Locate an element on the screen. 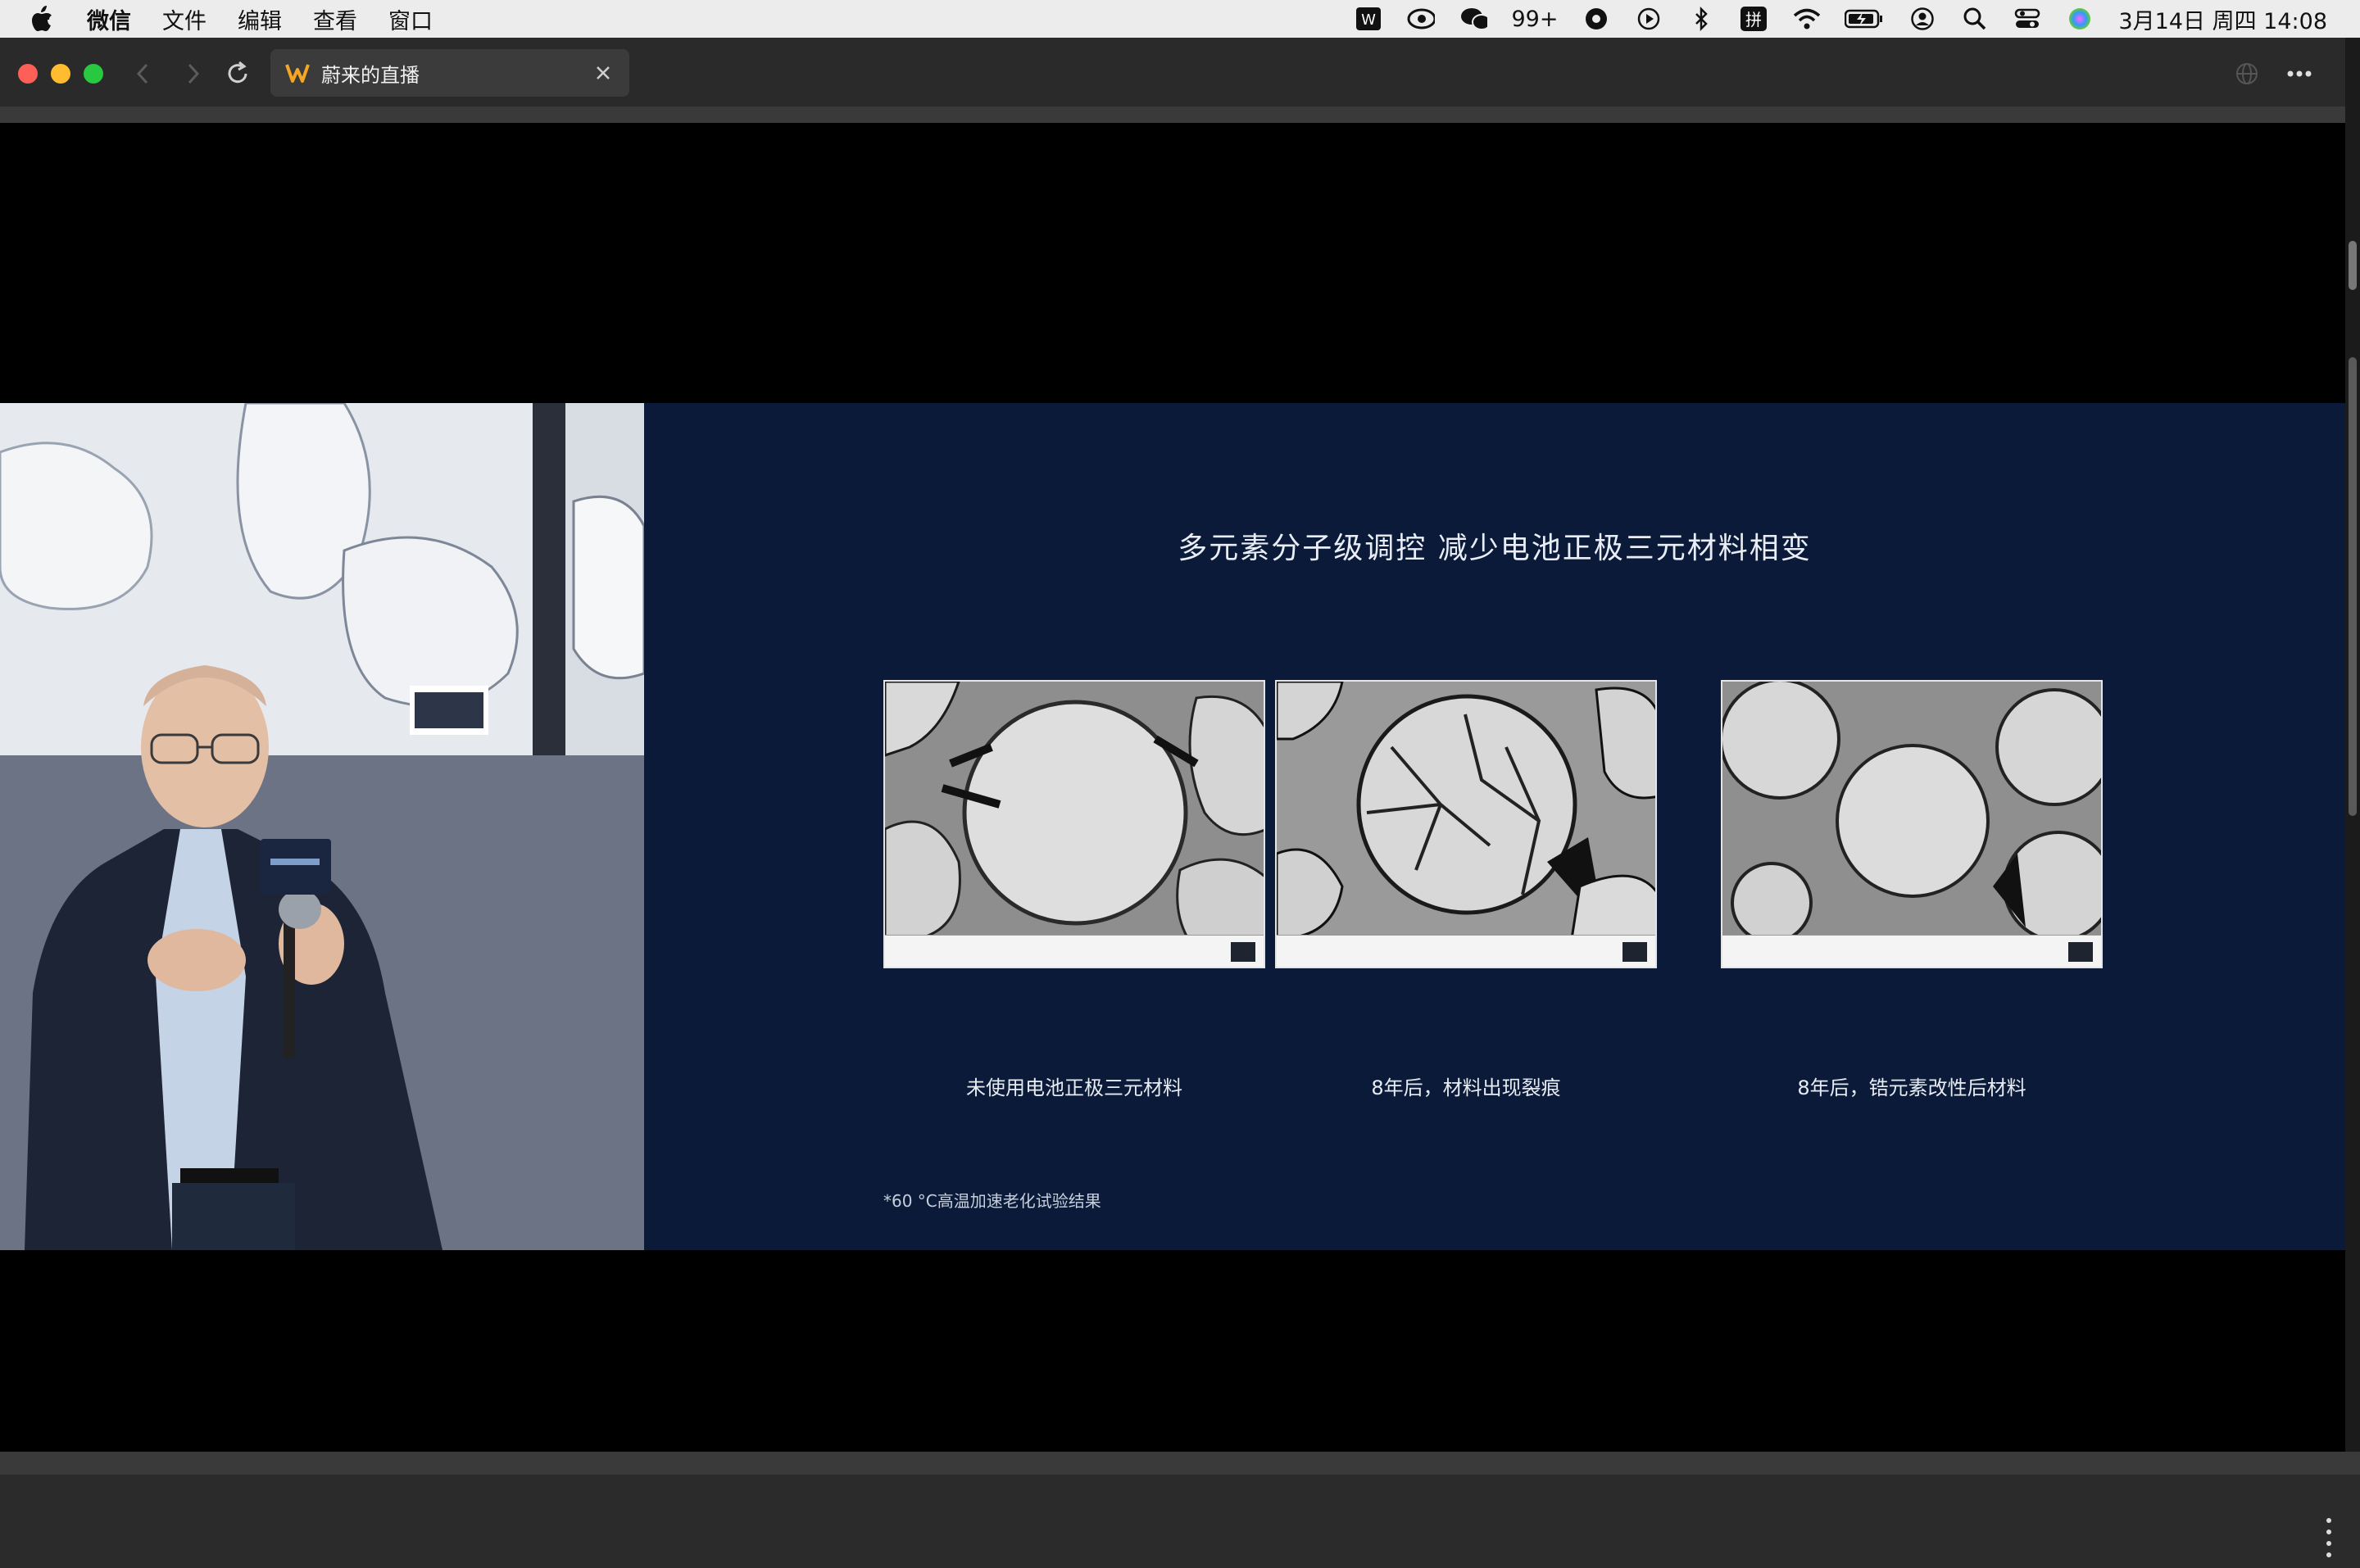  menu-bar: 微信 文件 编辑 查看 窗口 W 99+ 拼 3月14日 周四 14:08 is located at coordinates (1180, 19).